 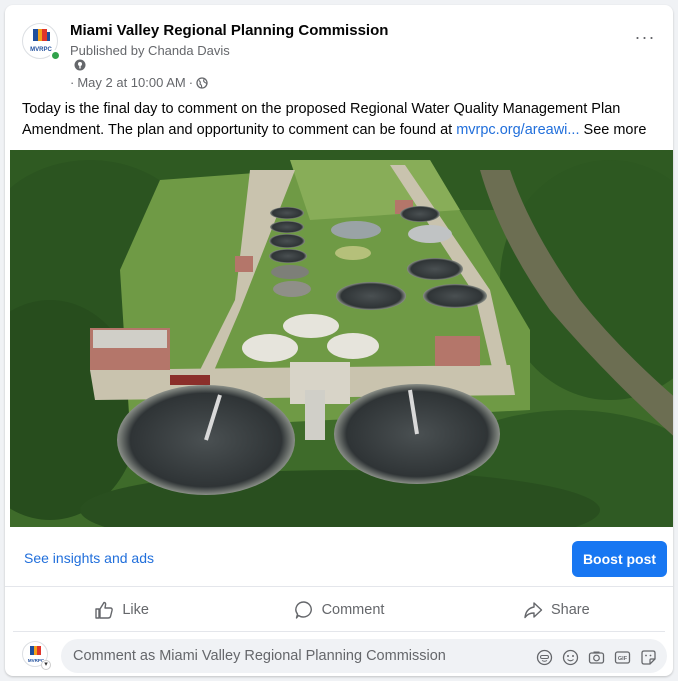 I want to click on location-pin-icon, so click(x=80, y=65).